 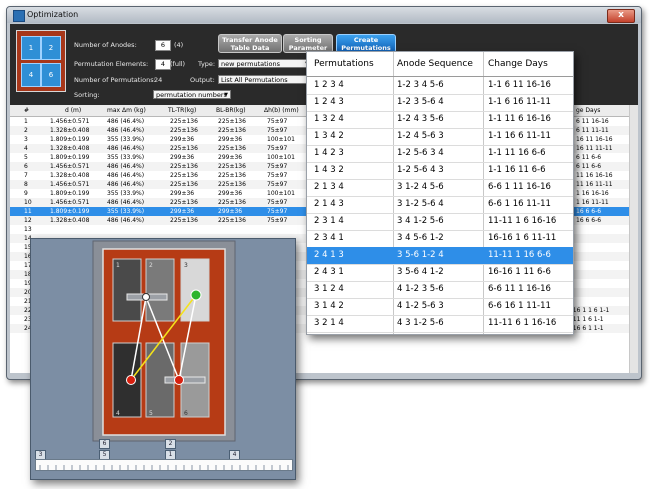 What do you see at coordinates (329, 102) in the screenshot?
I see `permutation-cell: 1 2 4 3` at bounding box center [329, 102].